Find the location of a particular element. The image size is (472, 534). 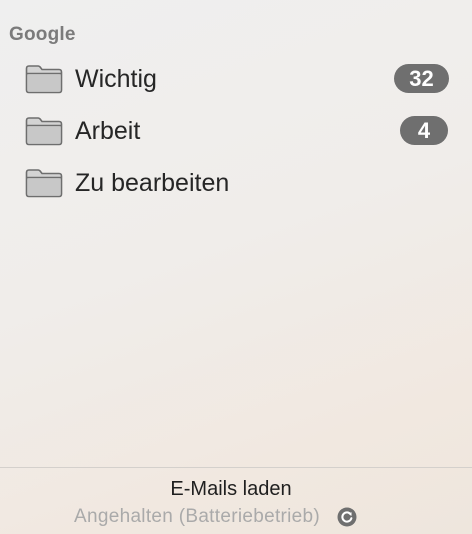

folder-item-zu-bearbeiten: Zu bearbeiten is located at coordinates (236, 184).